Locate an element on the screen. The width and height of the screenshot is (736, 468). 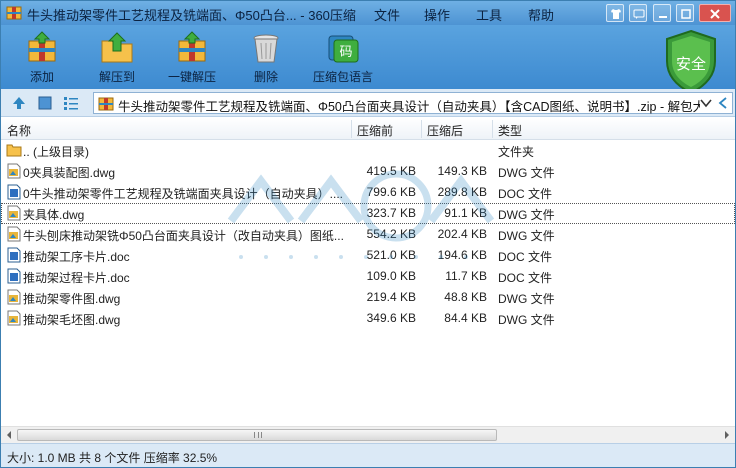
file-name: 0夹具装配图.dwg is located at coordinates (69, 173).